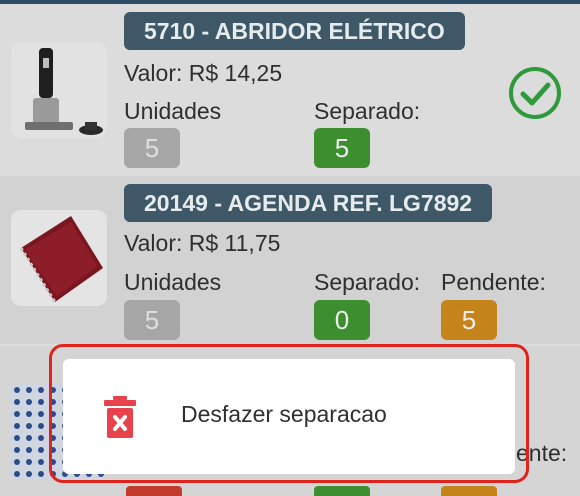  I want to click on product-price: Valor: R$ 14,25, so click(203, 73).